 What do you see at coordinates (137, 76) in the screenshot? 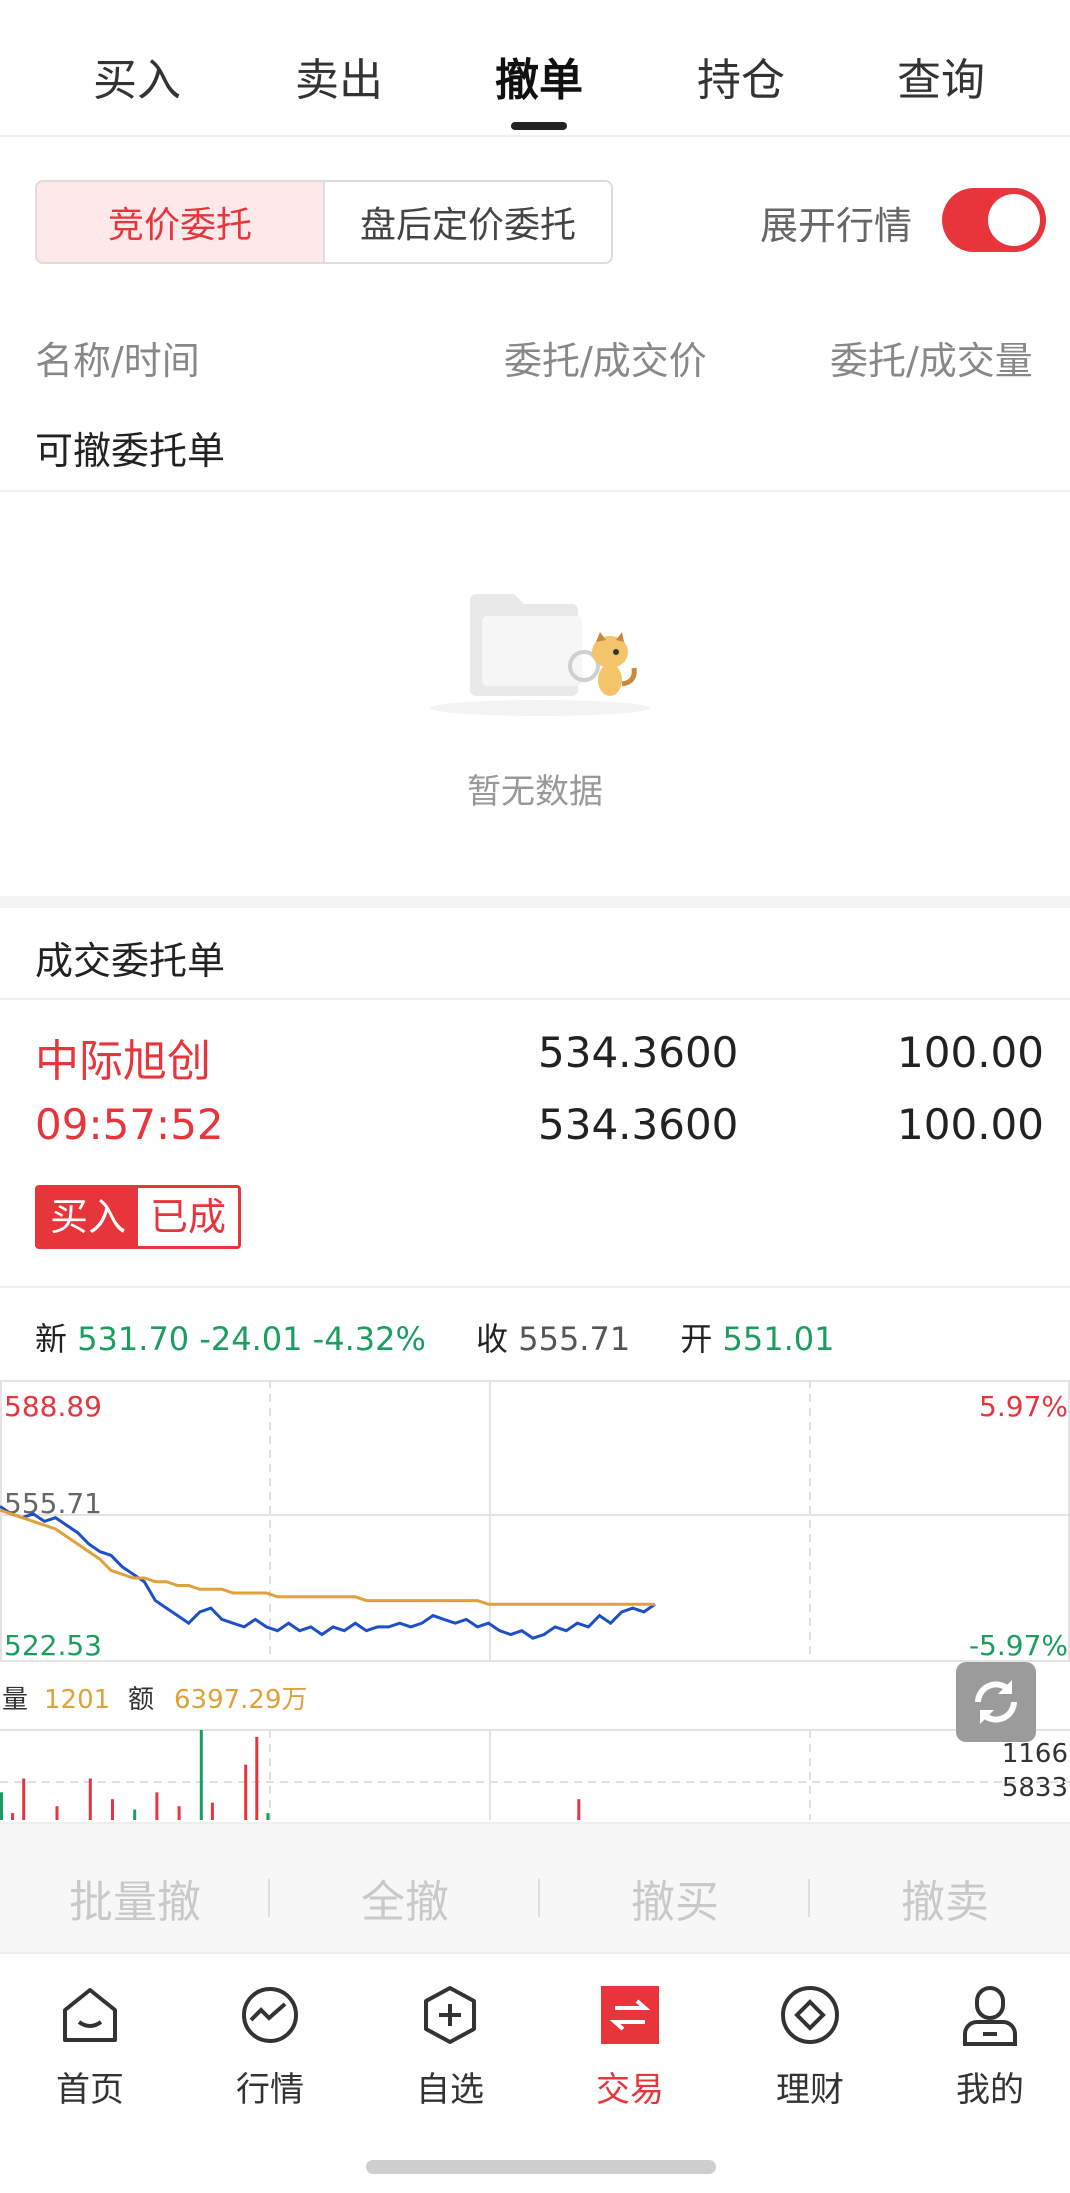
I see `tab-buy: 买入` at bounding box center [137, 76].